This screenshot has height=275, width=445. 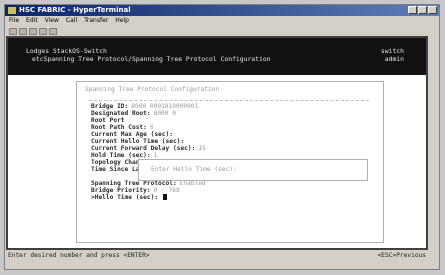 I want to click on panel-divider, so click(x=229, y=100).